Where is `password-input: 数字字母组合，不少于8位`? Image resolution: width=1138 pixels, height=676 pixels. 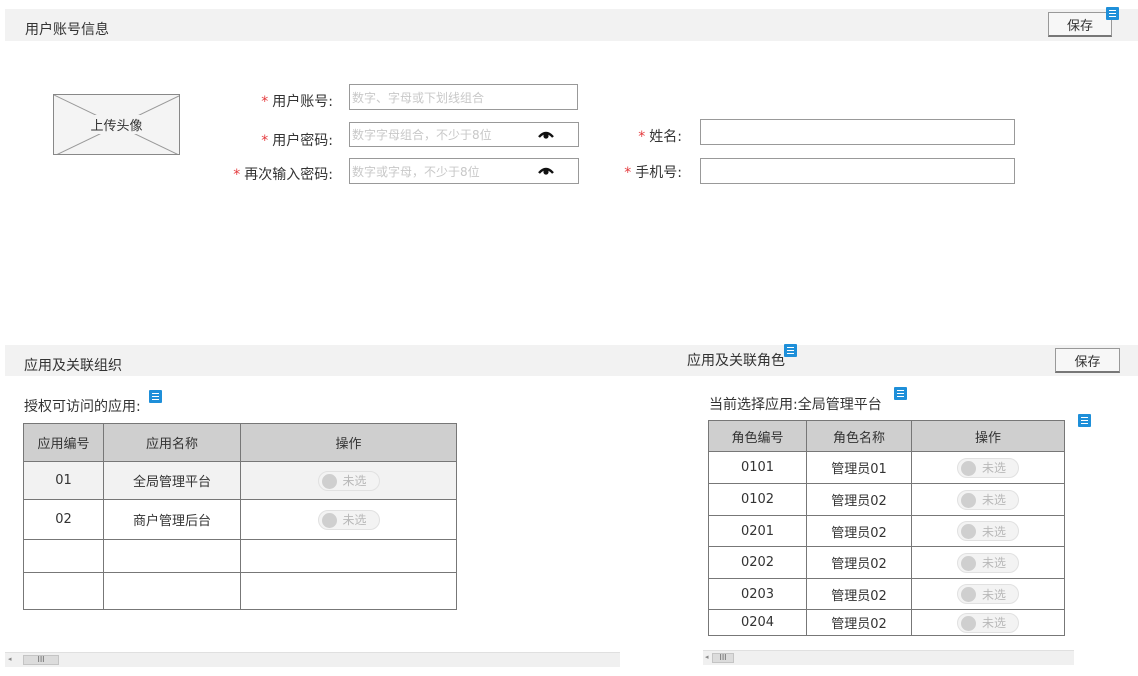 password-input: 数字字母组合，不少于8位 is located at coordinates (464, 134).